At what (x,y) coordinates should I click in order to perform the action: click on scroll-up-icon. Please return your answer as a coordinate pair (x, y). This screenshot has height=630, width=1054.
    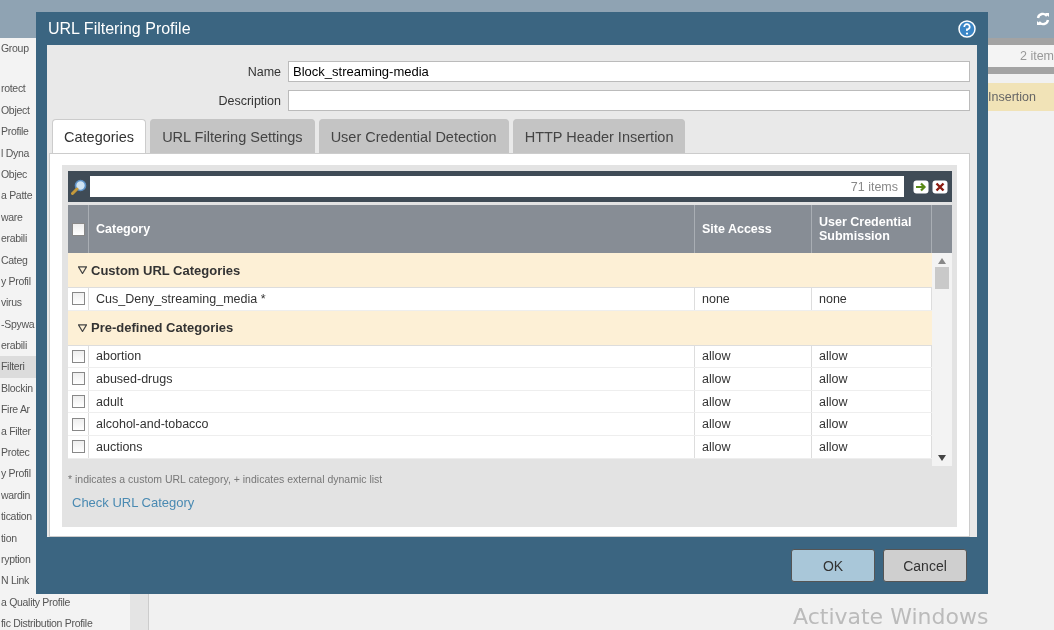
    Looking at the image, I should click on (942, 261).